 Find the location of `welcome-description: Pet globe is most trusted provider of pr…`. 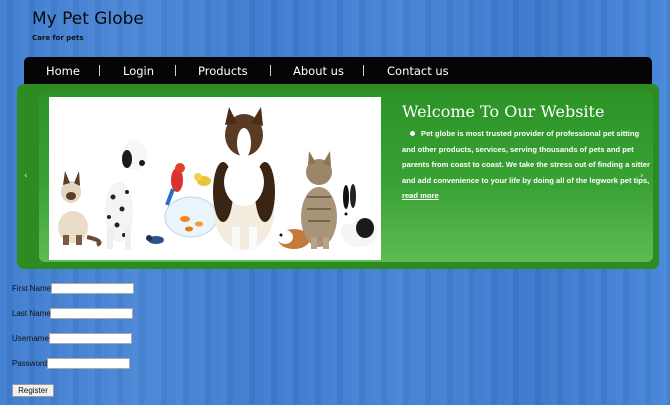

welcome-description: Pet globe is most trusted provider of pr… is located at coordinates (527, 165).